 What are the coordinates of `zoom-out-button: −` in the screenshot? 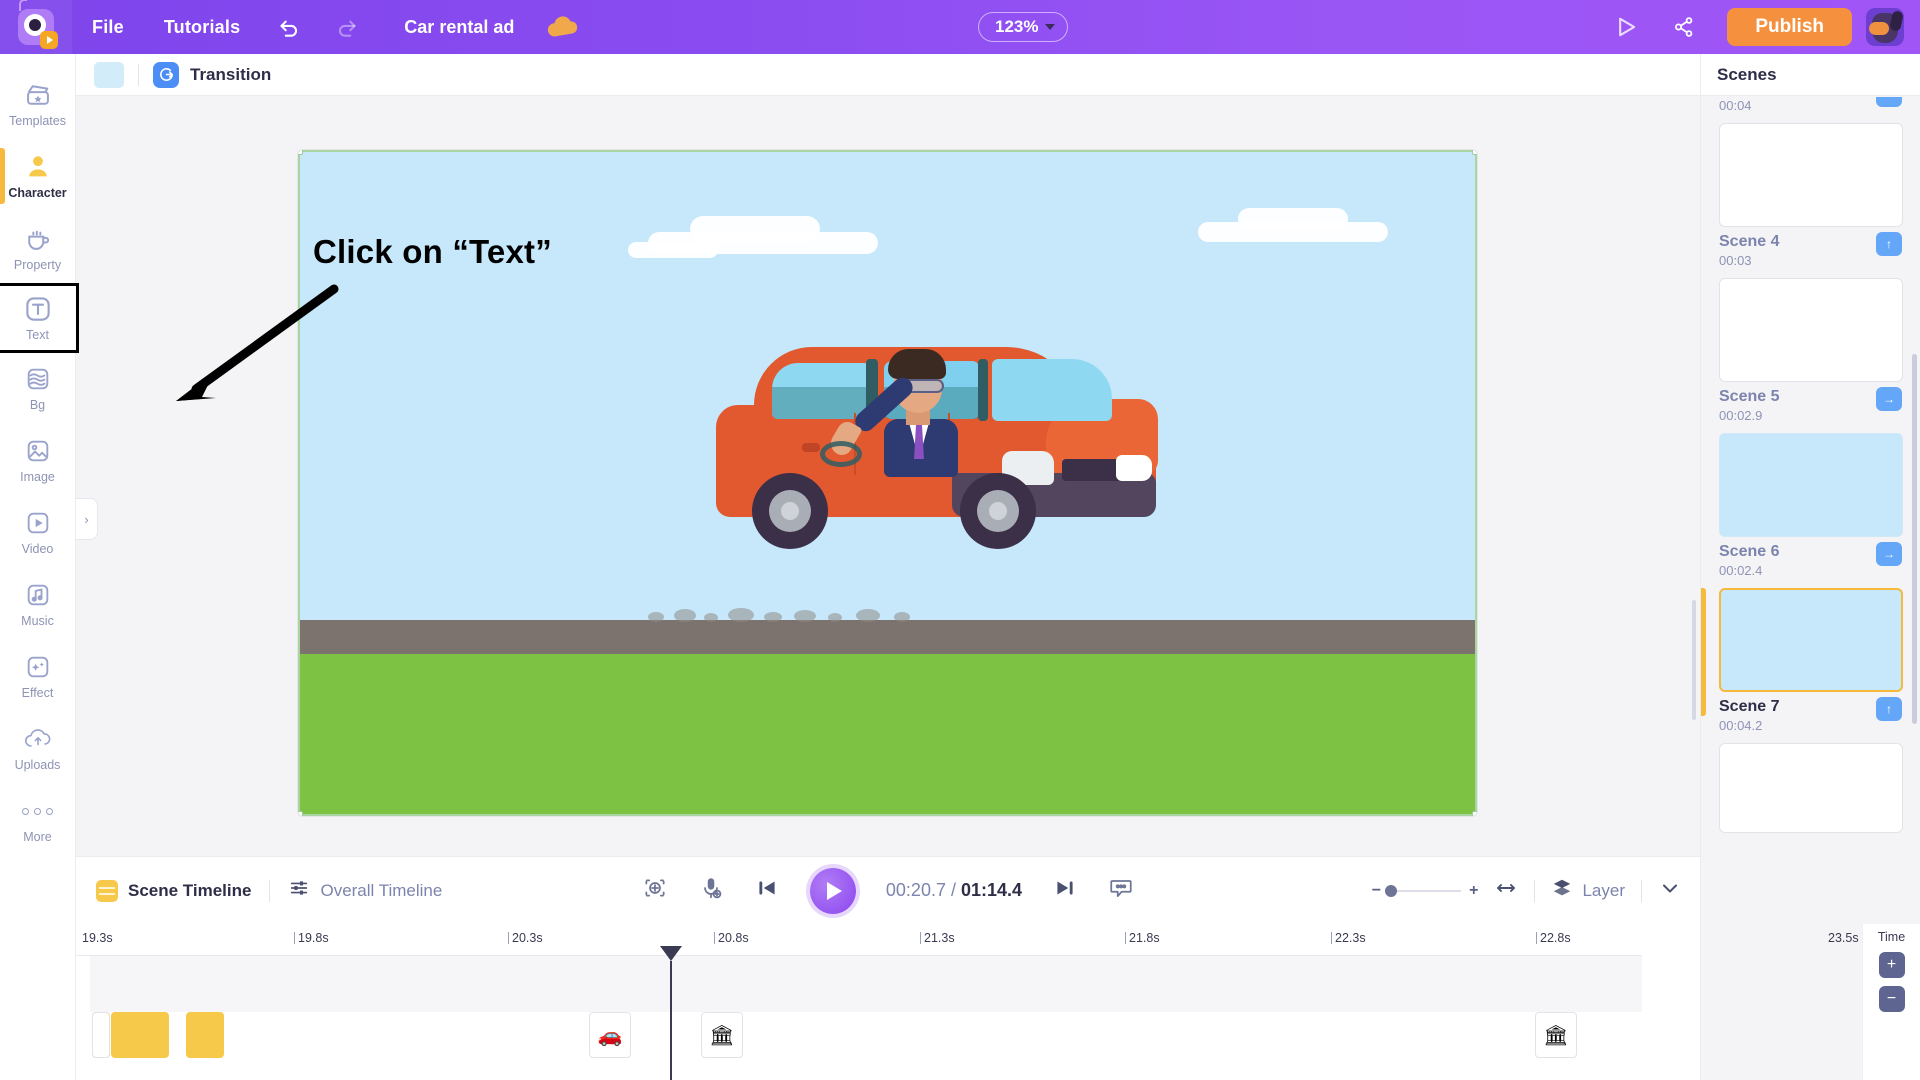 It's located at (1376, 891).